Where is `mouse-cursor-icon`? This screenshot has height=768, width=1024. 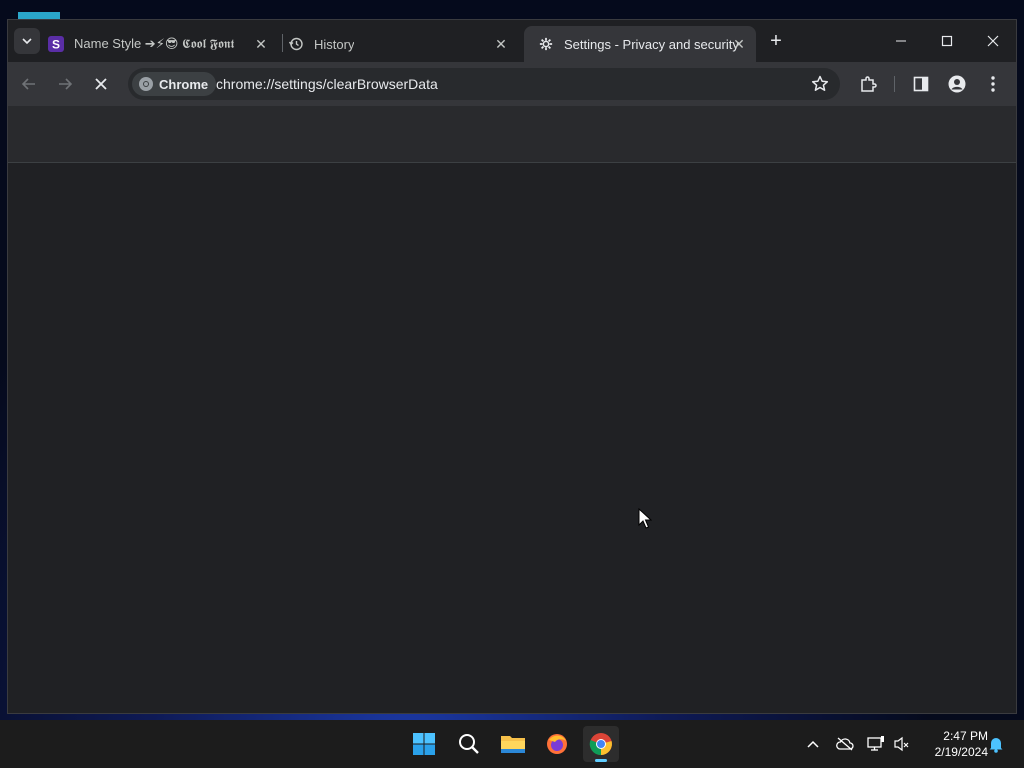 mouse-cursor-icon is located at coordinates (645, 518).